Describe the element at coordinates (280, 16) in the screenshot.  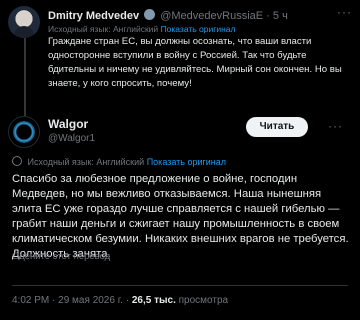
I see `timestamp: 5 ч` at that location.